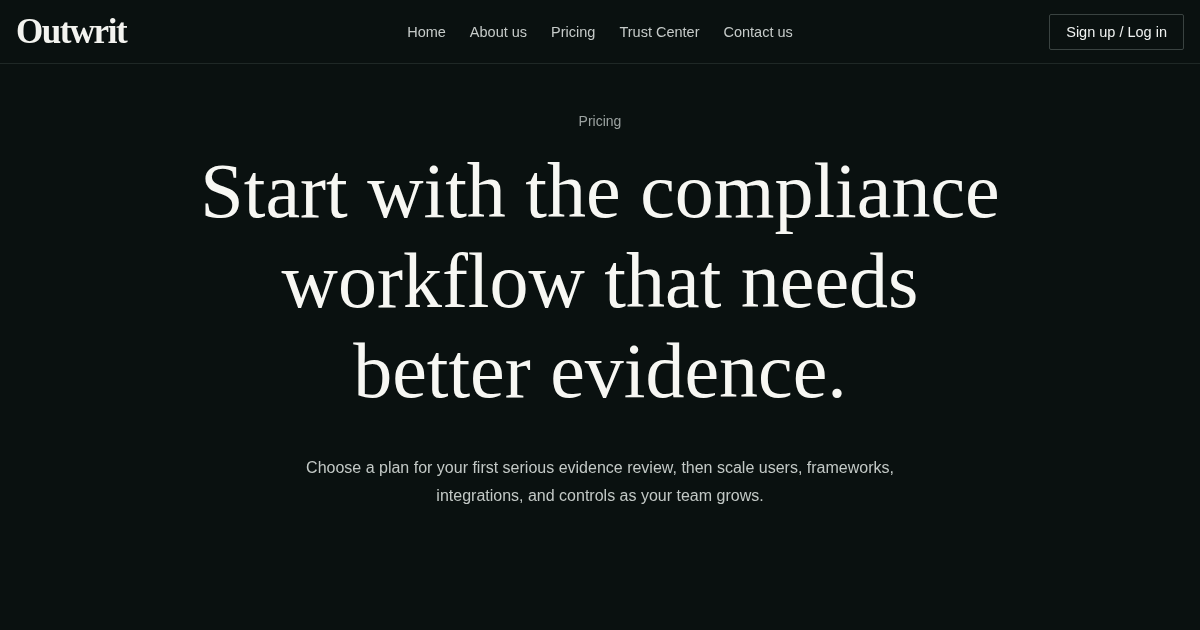  What do you see at coordinates (600, 482) in the screenshot?
I see `hero-subtitle: Choose a plan for your first serious evidence review, then scale users, frameworks, integrations, and controls as your team grows.` at bounding box center [600, 482].